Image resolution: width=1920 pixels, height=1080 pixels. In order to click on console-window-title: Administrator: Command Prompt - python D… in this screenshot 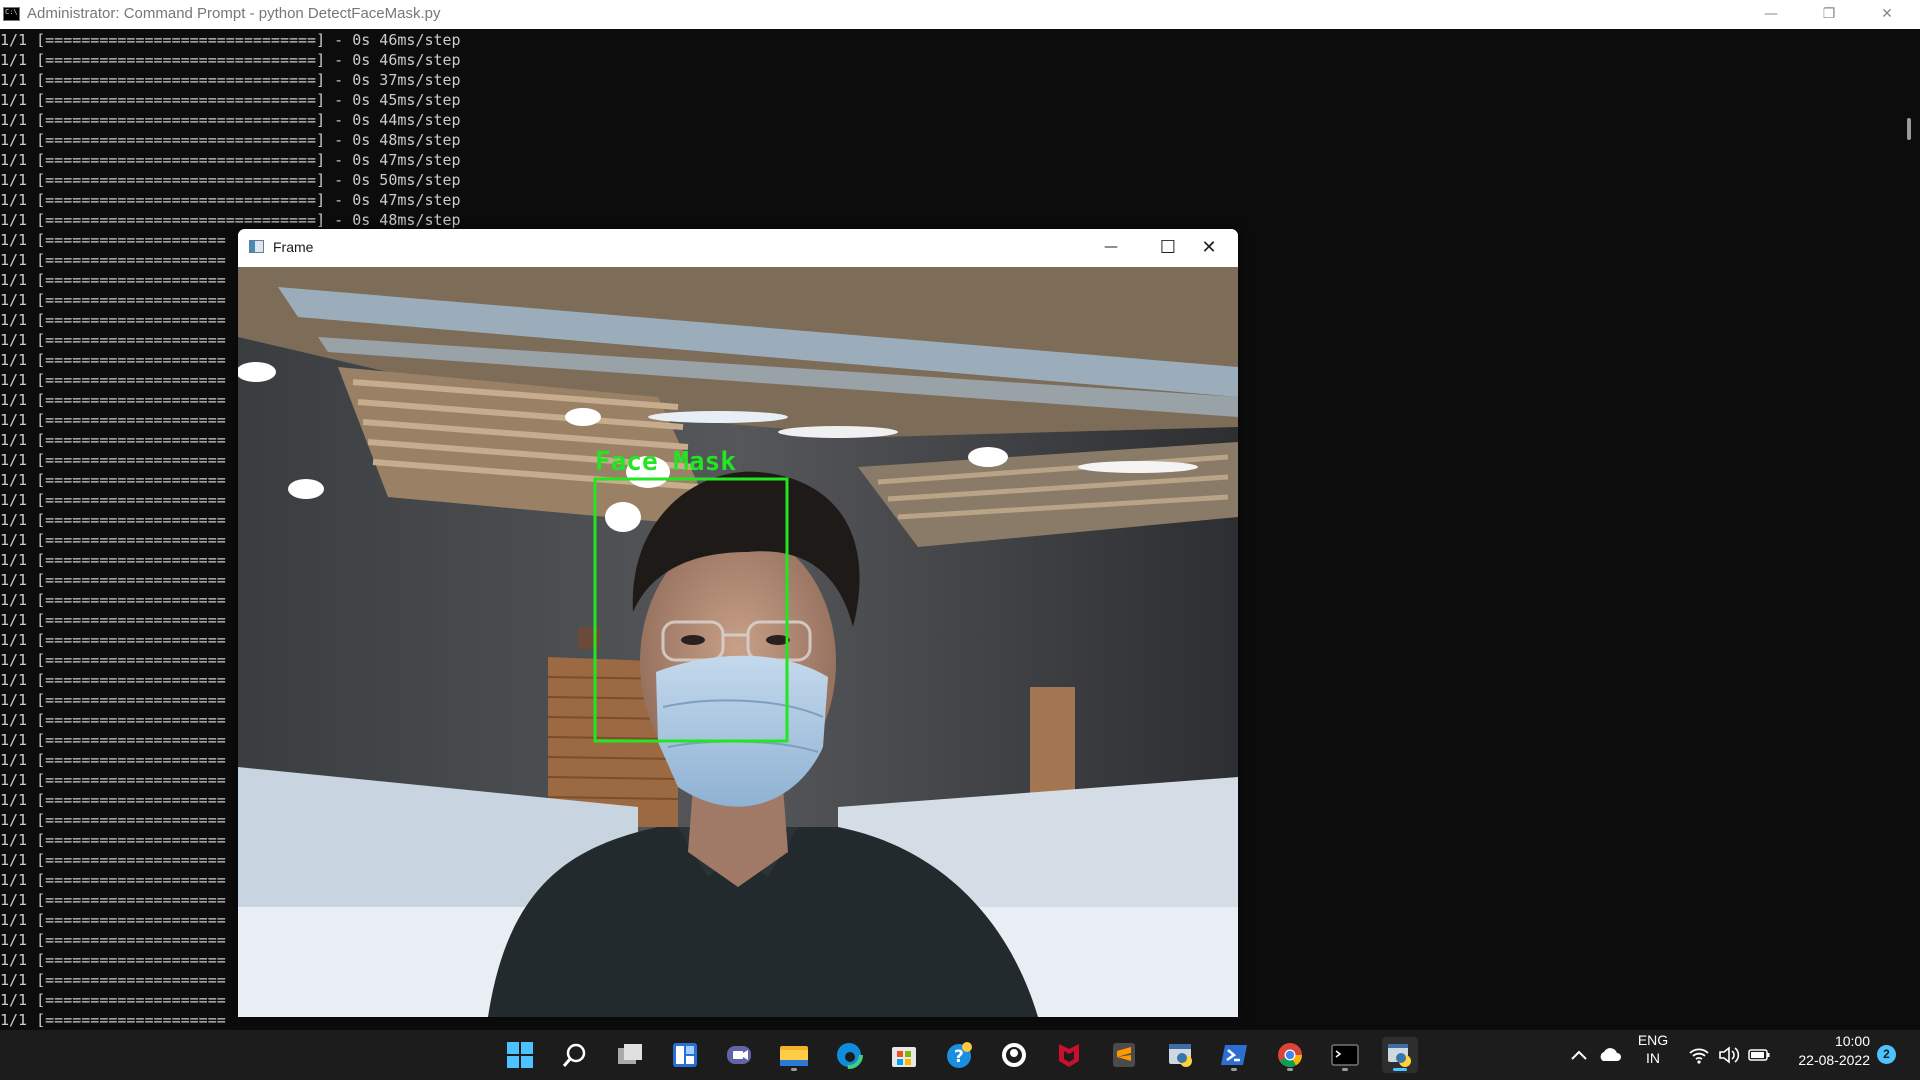, I will do `click(234, 13)`.